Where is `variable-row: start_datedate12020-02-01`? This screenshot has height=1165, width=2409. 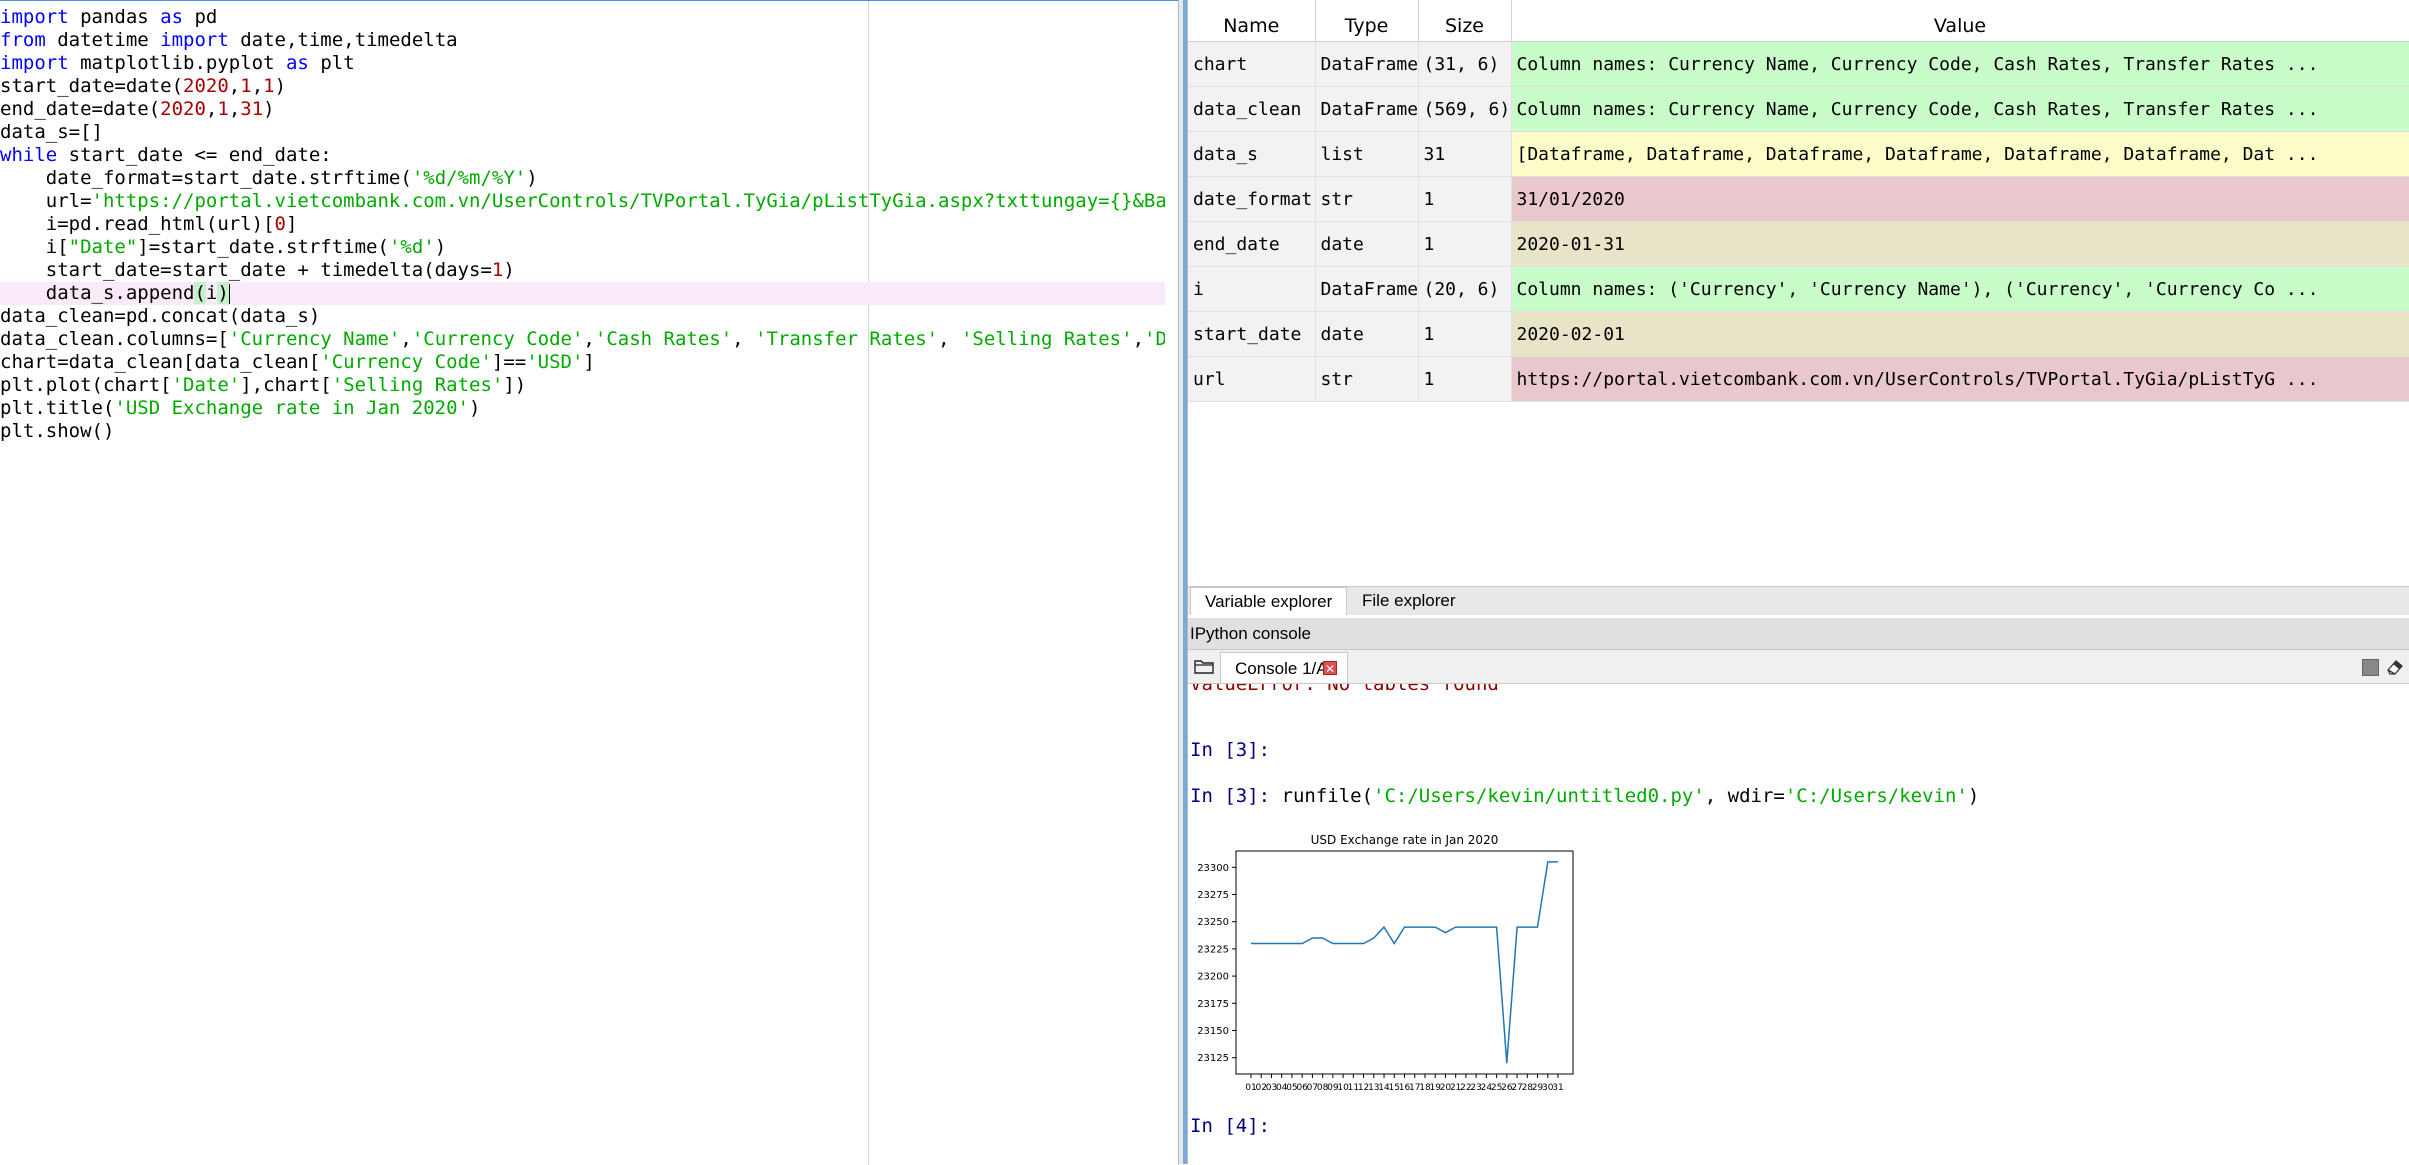
variable-row: start_datedate12020-02-01 is located at coordinates (1798, 334).